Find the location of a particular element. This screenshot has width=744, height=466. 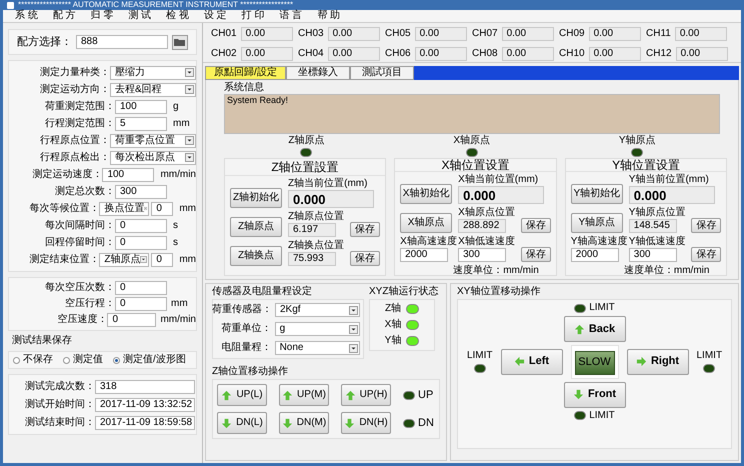

label: 行程测定范围： is located at coordinates (80, 123).